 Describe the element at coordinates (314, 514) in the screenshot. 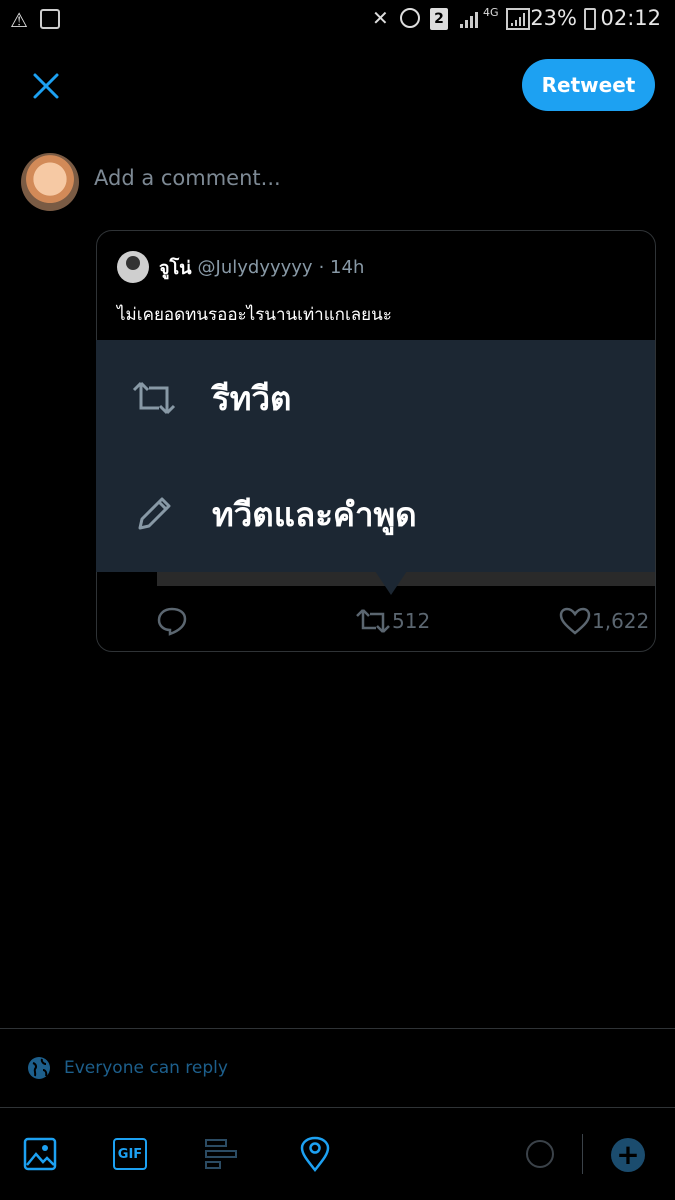

I see `menu-item-label: ทวีตและคำพูด` at that location.